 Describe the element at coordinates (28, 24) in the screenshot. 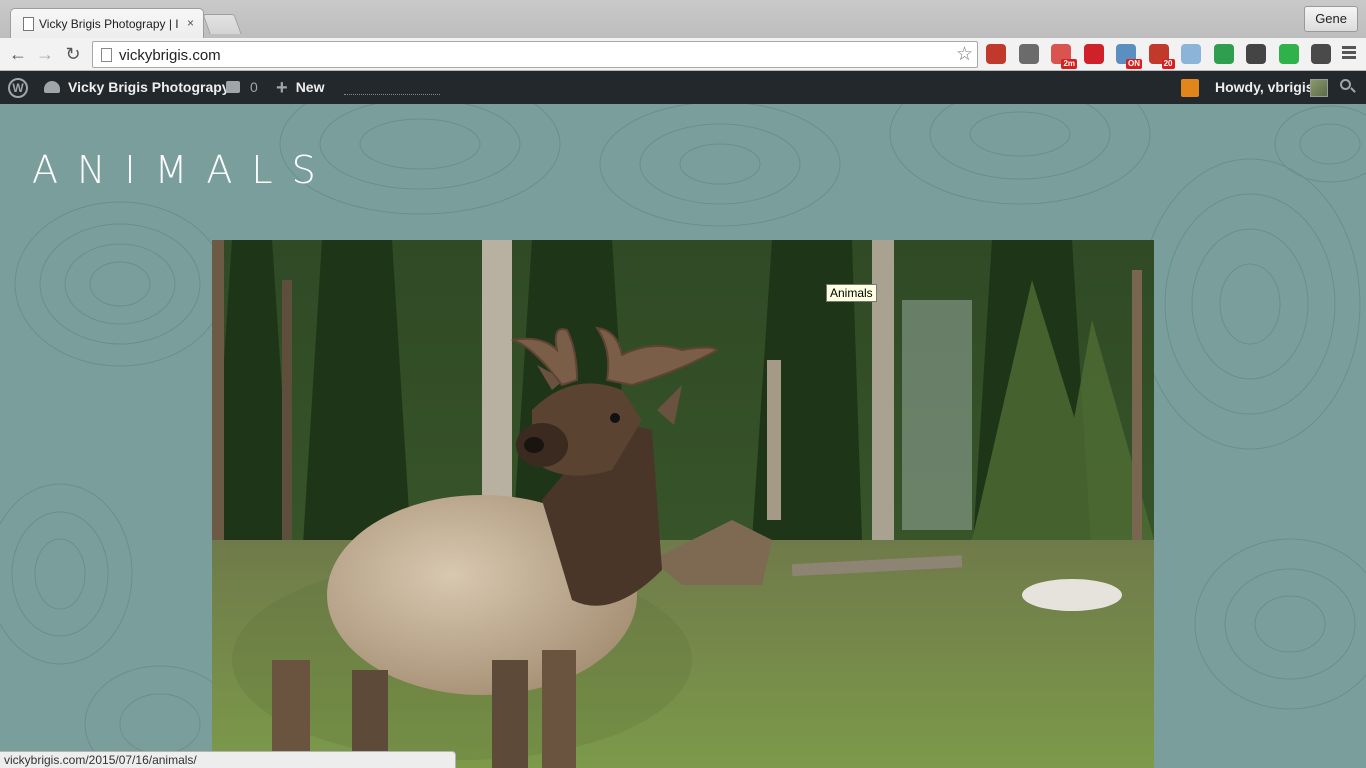

I see `page-favicon-icon` at that location.